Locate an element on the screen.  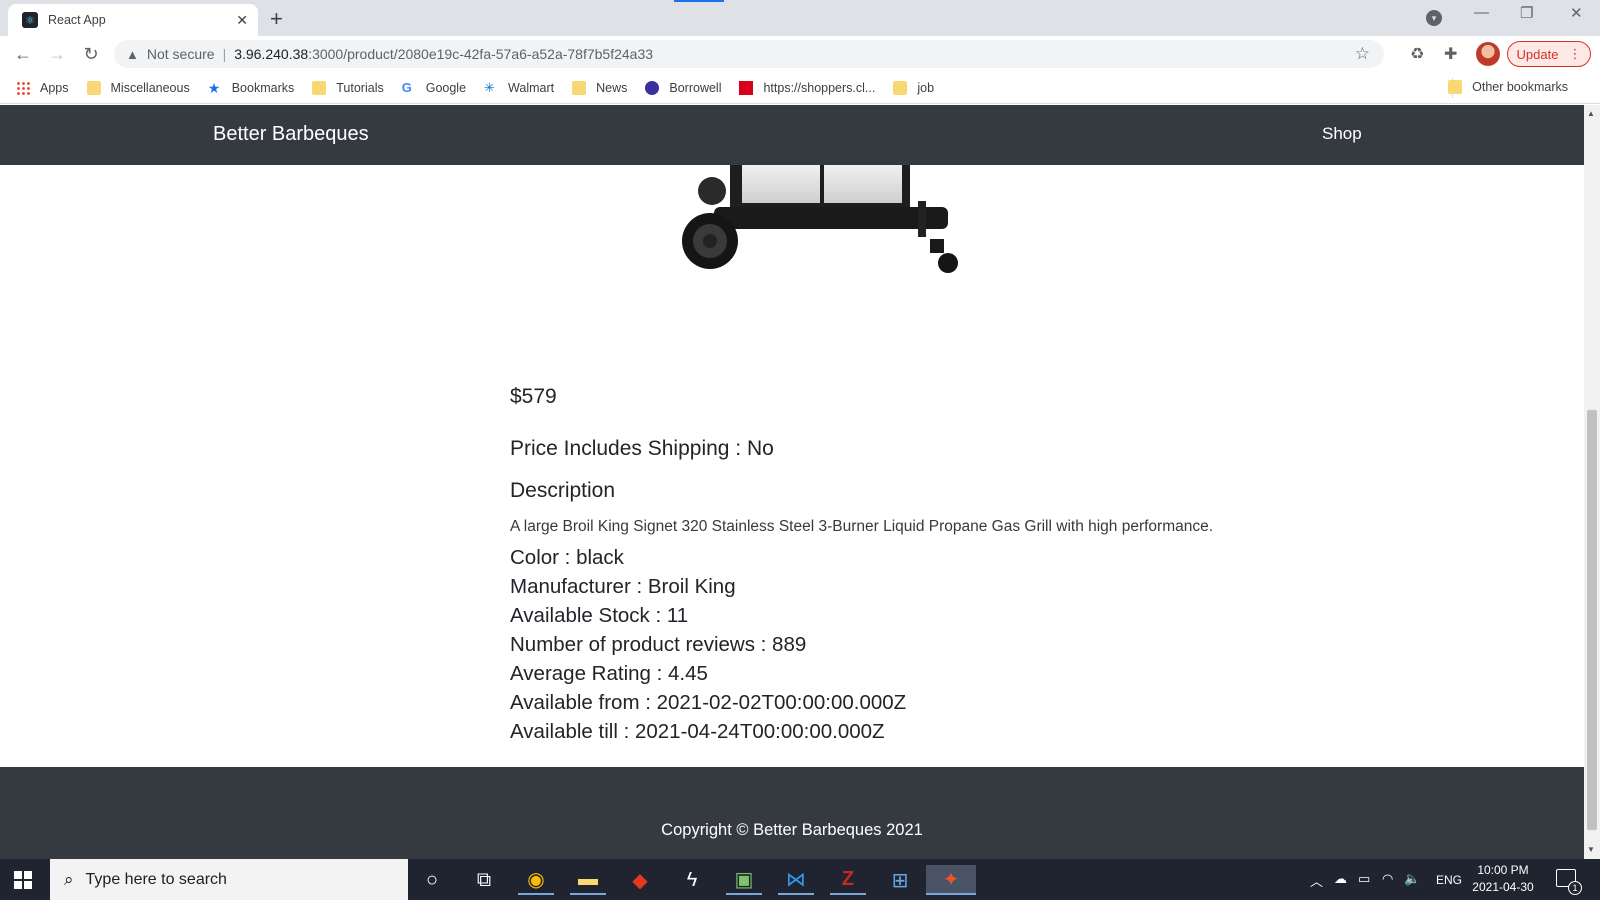
google-icon: G is located at coordinates (406, 87).